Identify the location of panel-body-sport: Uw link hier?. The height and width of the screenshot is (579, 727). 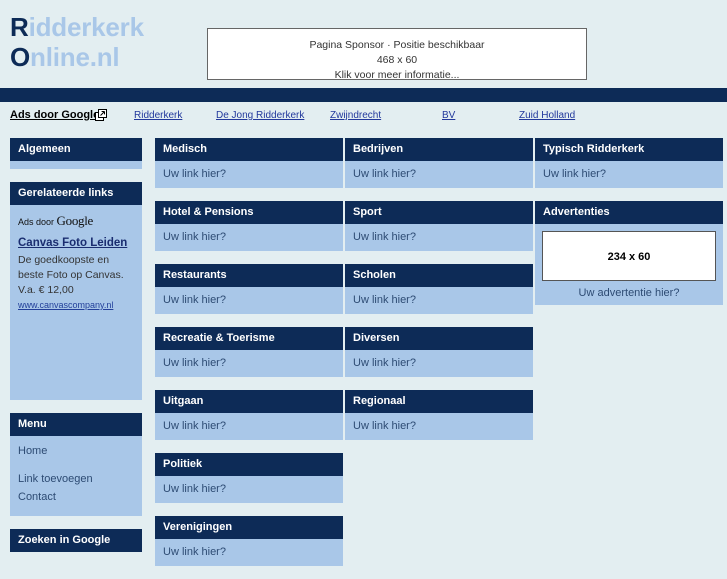
(439, 237).